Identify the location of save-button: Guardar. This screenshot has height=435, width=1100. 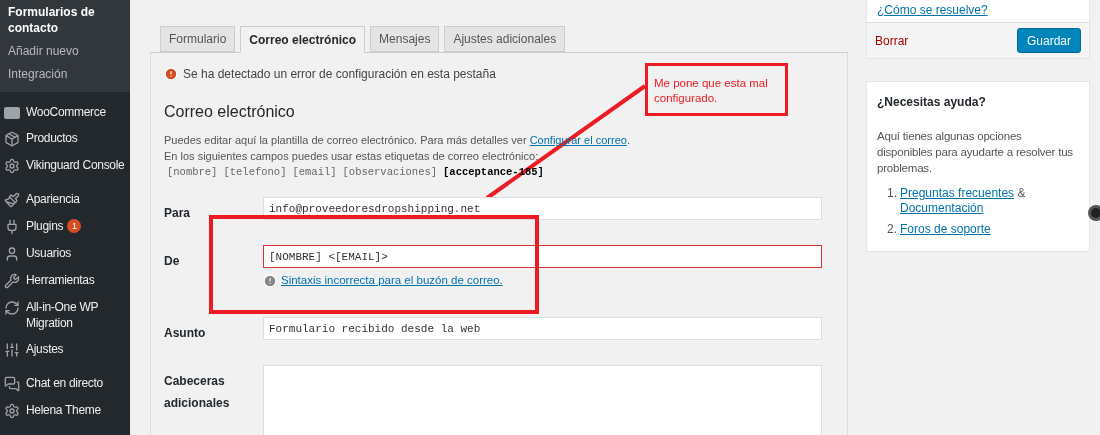
(1048, 40).